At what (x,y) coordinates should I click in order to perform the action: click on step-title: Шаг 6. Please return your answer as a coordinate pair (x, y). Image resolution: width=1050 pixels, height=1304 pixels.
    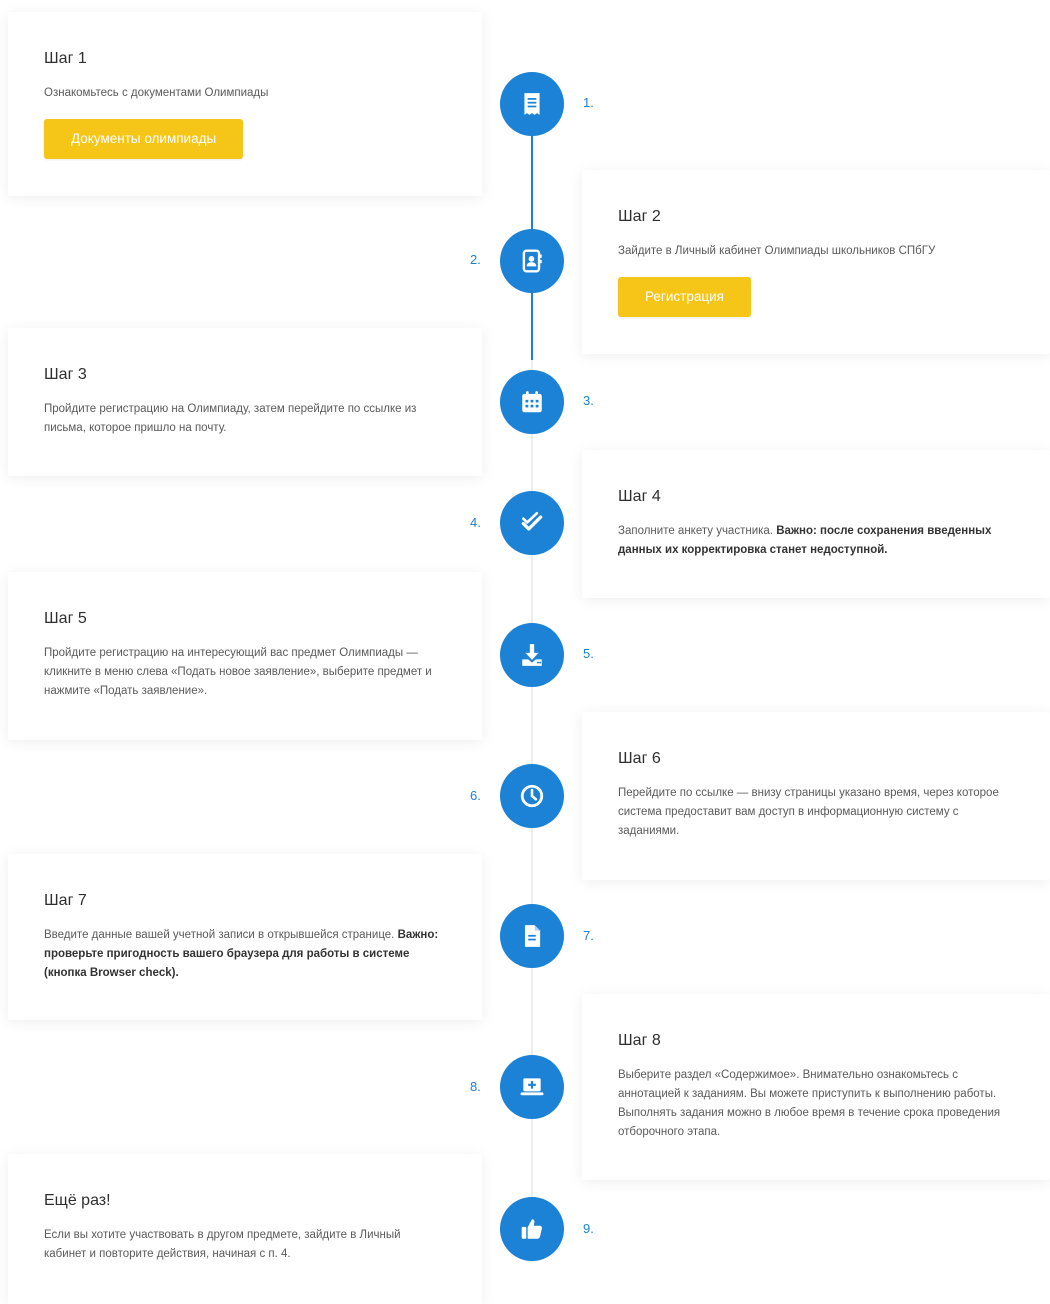
    Looking at the image, I should click on (639, 758).